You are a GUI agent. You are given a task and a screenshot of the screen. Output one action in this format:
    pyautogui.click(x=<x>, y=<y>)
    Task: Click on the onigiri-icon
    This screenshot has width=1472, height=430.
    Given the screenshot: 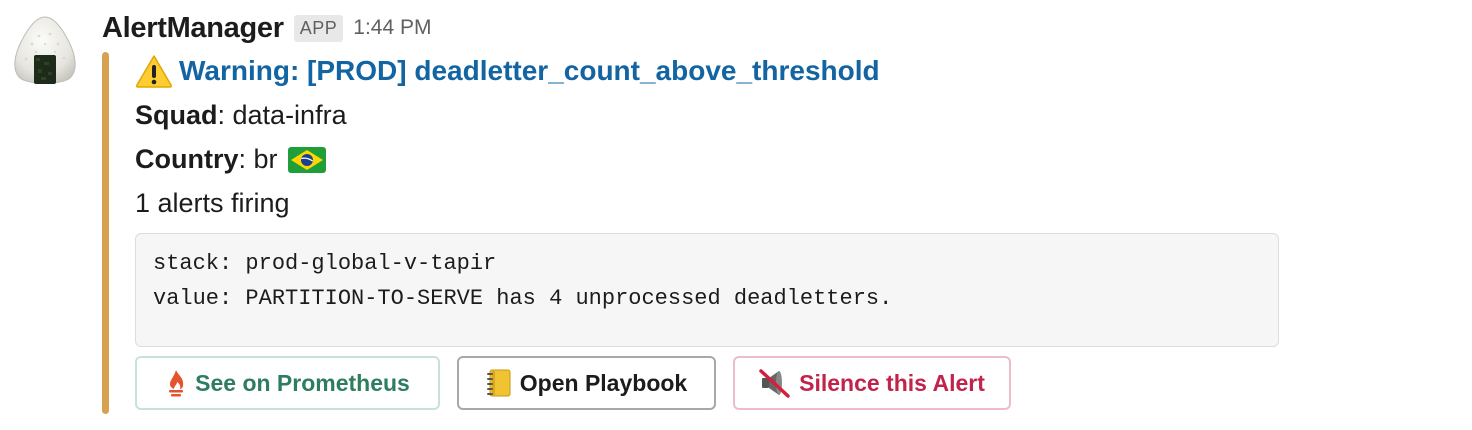 What is the action you would take?
    pyautogui.click(x=45, y=50)
    